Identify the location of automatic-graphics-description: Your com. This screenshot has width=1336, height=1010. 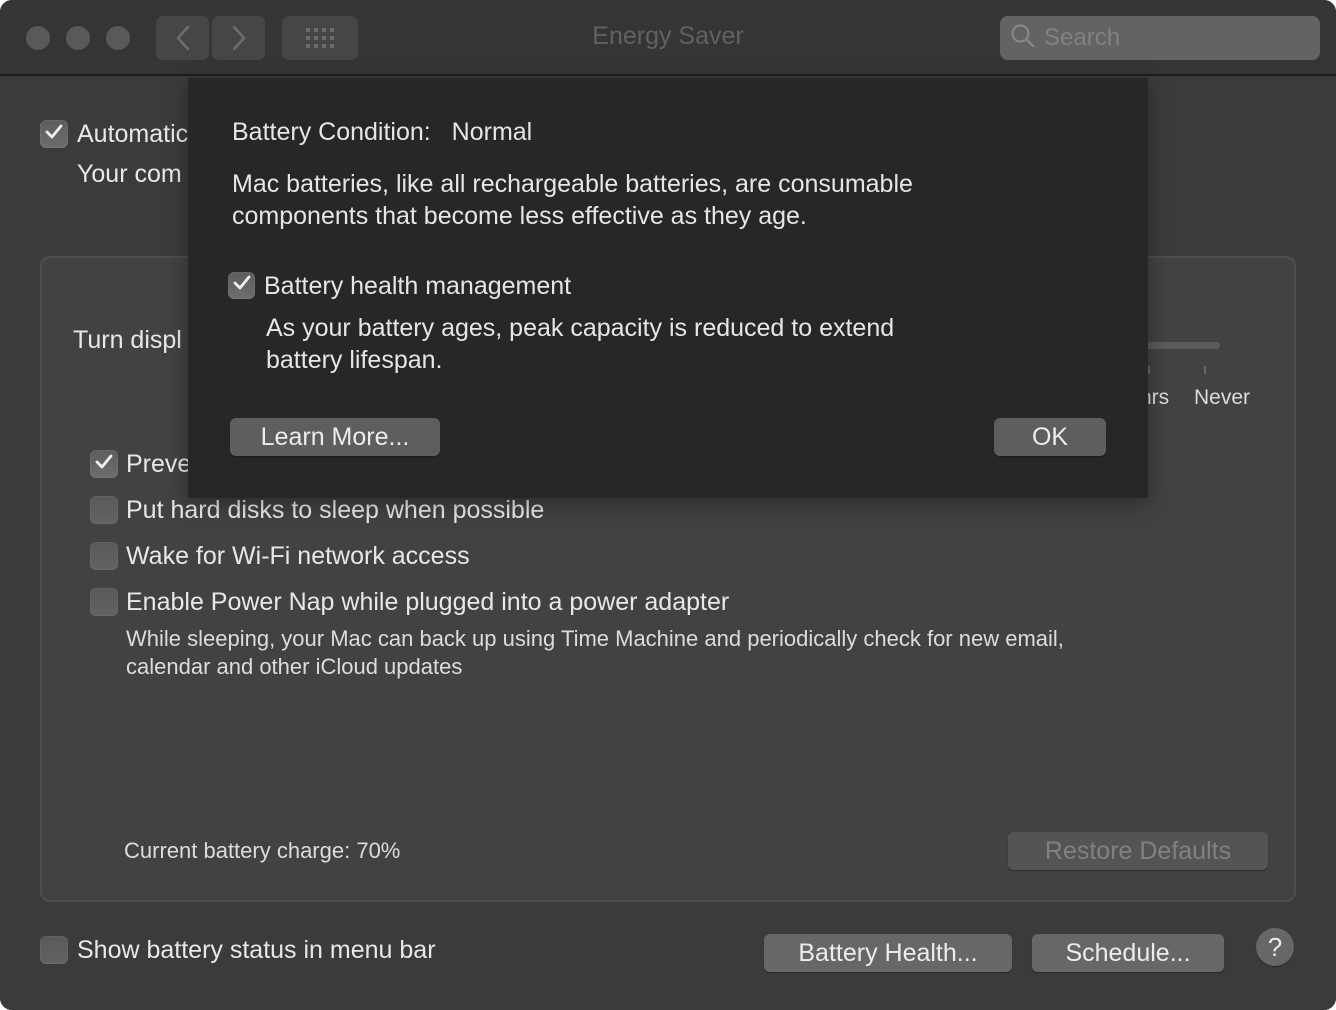
(129, 174).